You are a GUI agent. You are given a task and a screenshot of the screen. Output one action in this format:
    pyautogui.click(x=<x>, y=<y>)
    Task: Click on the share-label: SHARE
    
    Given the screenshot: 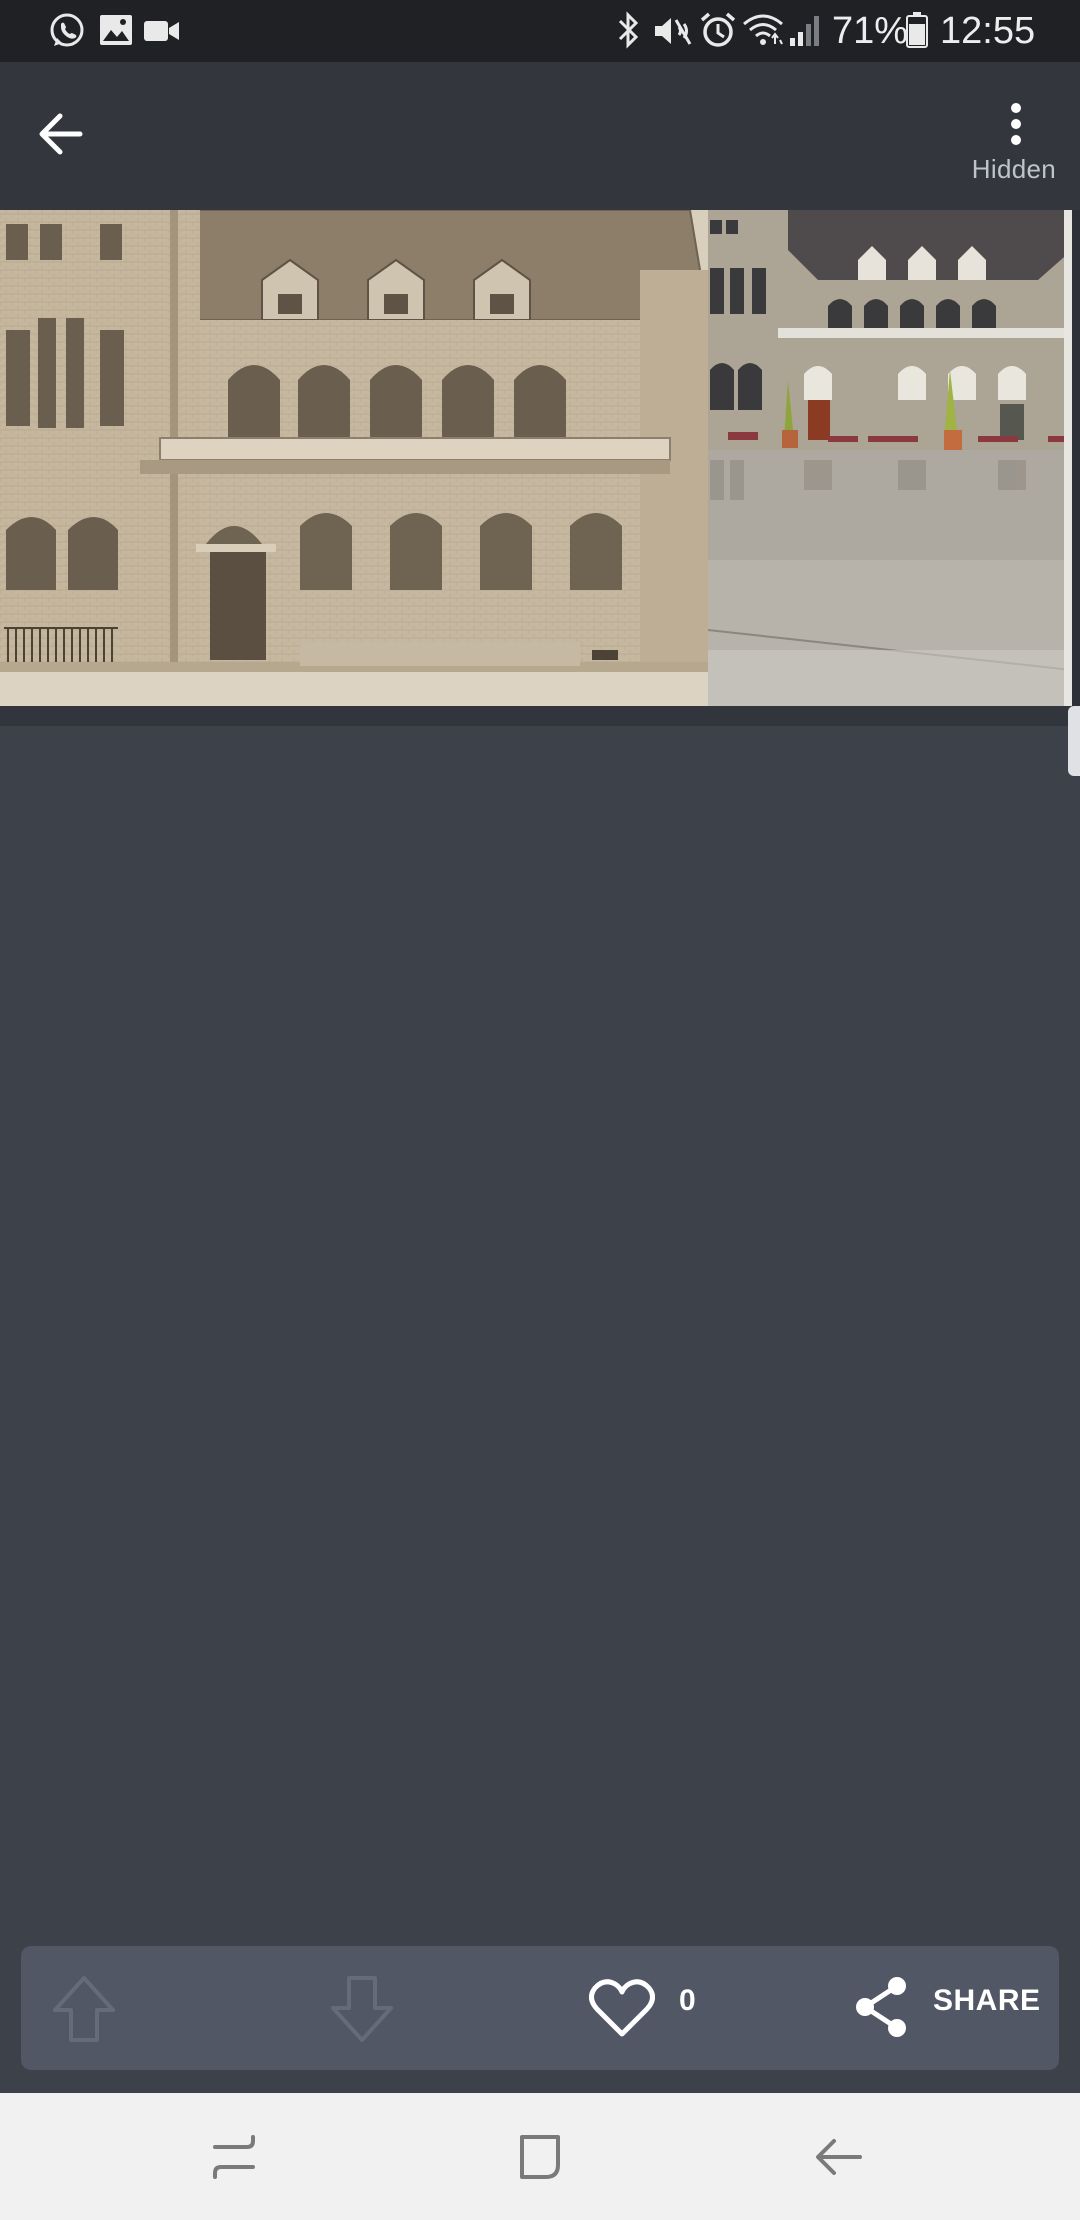 What is the action you would take?
    pyautogui.click(x=987, y=2000)
    